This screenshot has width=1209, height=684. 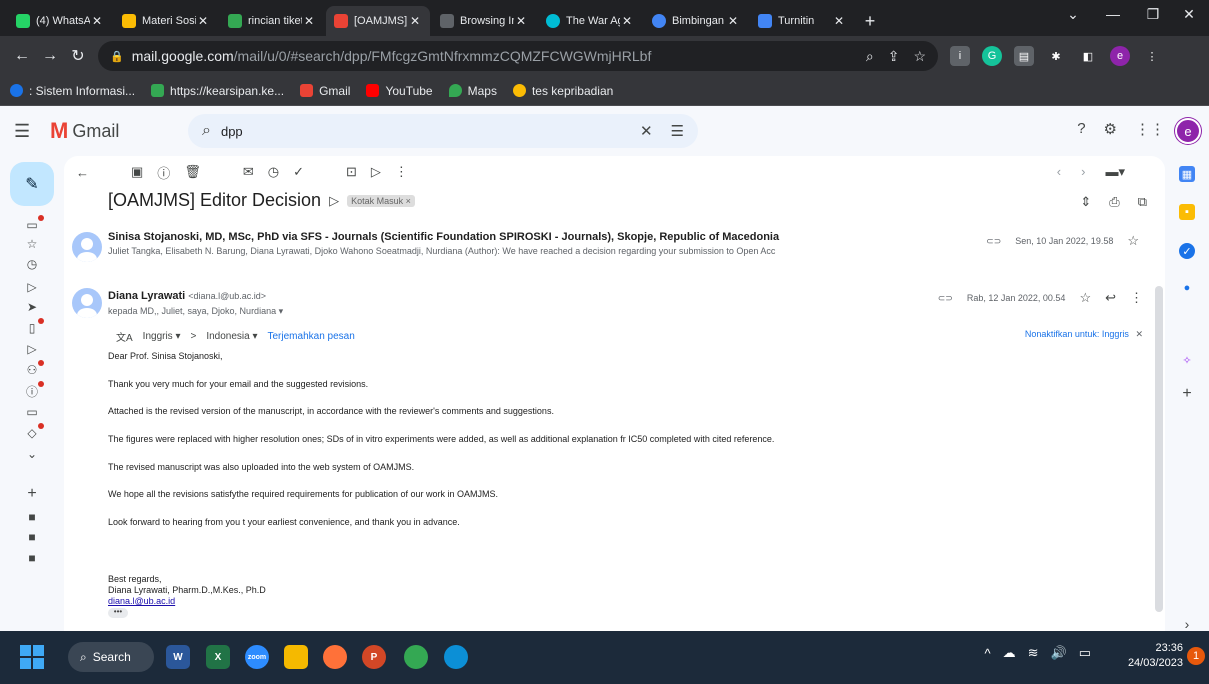 What do you see at coordinates (84, 131) in the screenshot?
I see `gmail-logo: M Gmail` at bounding box center [84, 131].